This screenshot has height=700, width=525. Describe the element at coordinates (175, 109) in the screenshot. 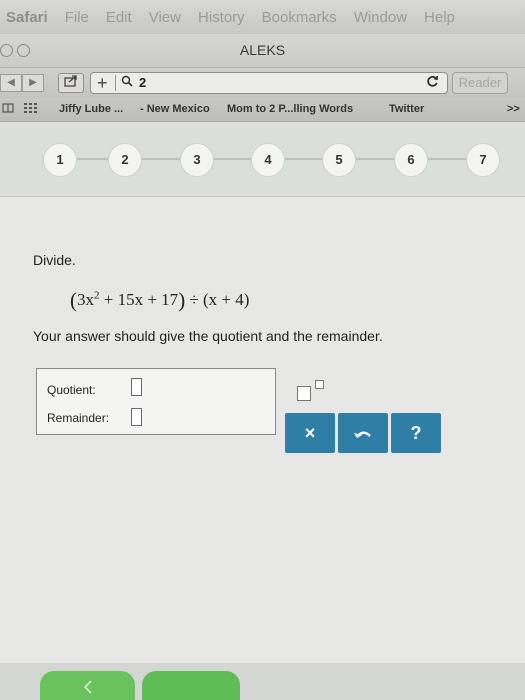

I see `bookmark-new-mexico: - New Mexico` at that location.